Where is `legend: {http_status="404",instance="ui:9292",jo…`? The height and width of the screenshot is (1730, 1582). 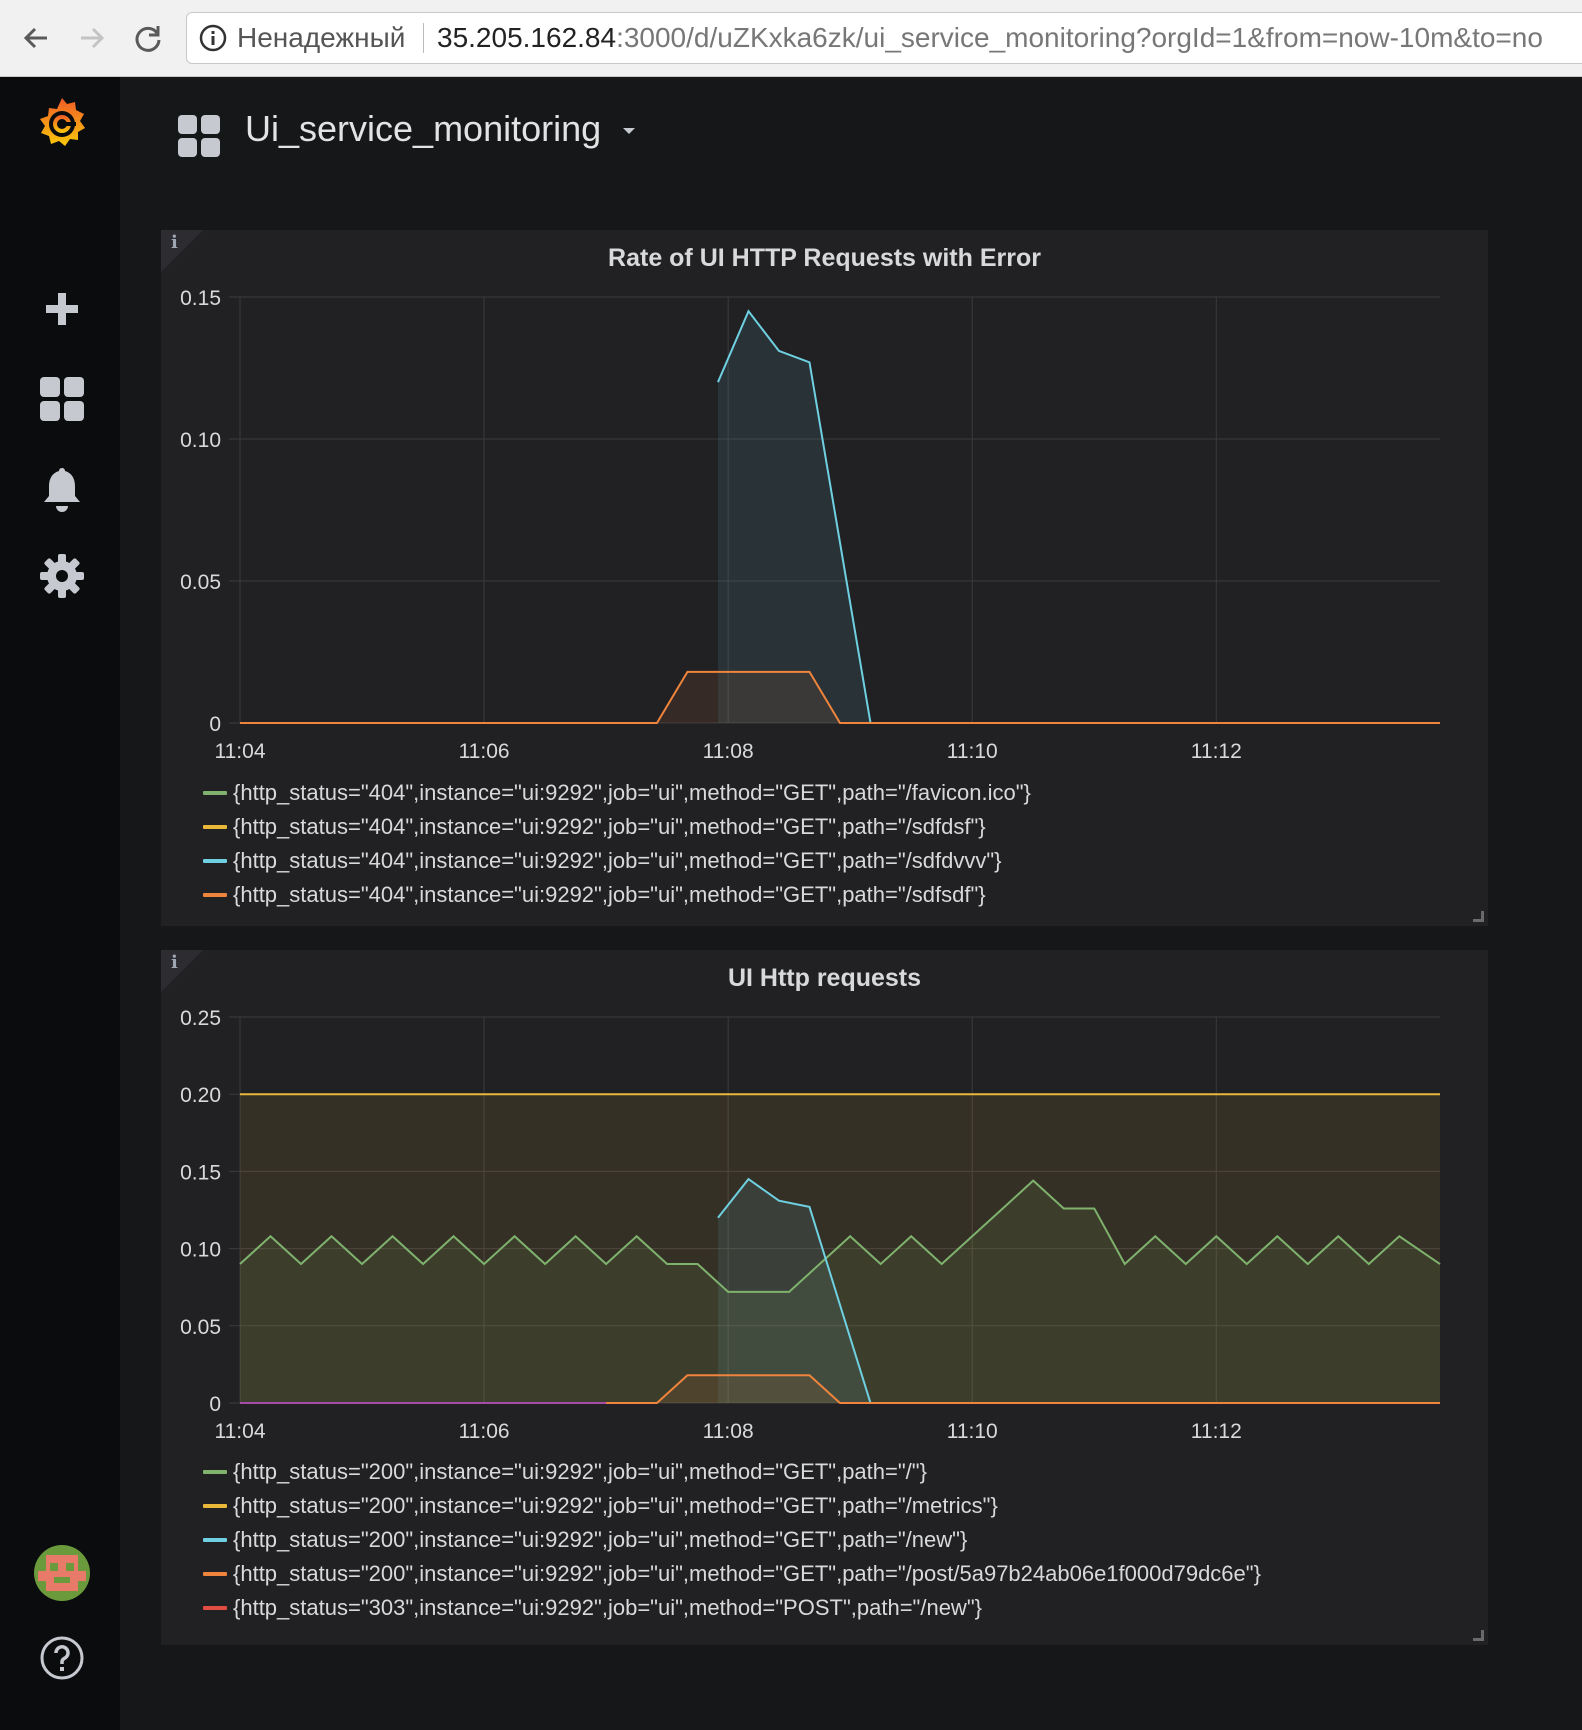
legend: {http_status="404",instance="ui:9292",jo… is located at coordinates (616, 844).